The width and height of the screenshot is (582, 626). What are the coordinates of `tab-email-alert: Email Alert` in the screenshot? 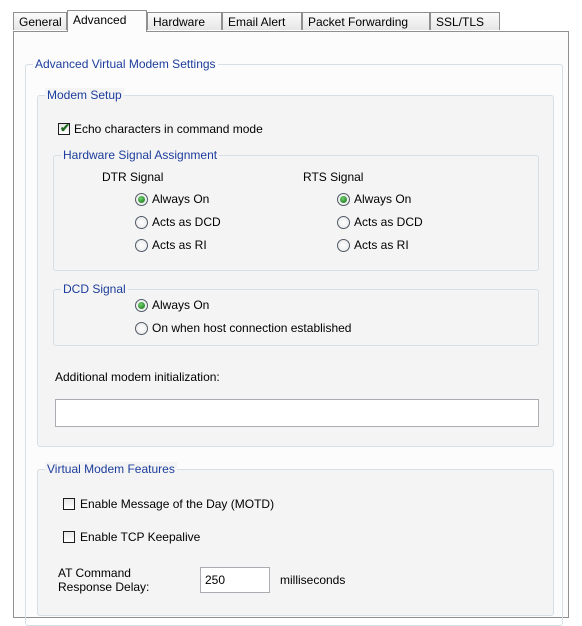 It's located at (262, 21).